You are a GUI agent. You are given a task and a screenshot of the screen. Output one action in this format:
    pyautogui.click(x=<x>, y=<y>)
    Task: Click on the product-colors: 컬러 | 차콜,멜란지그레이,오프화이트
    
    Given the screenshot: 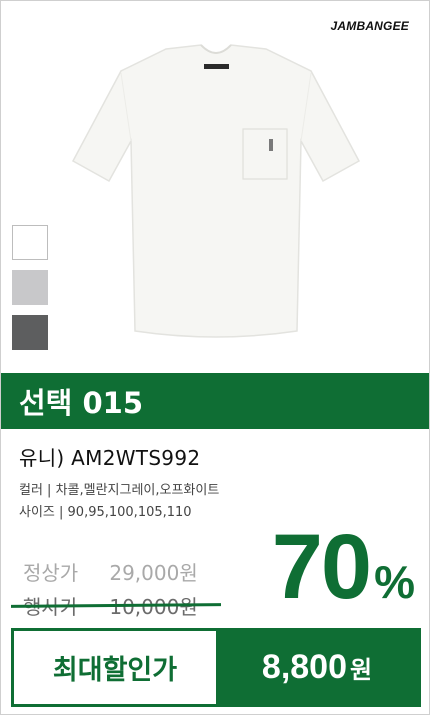 What is the action you would take?
    pyautogui.click(x=119, y=490)
    